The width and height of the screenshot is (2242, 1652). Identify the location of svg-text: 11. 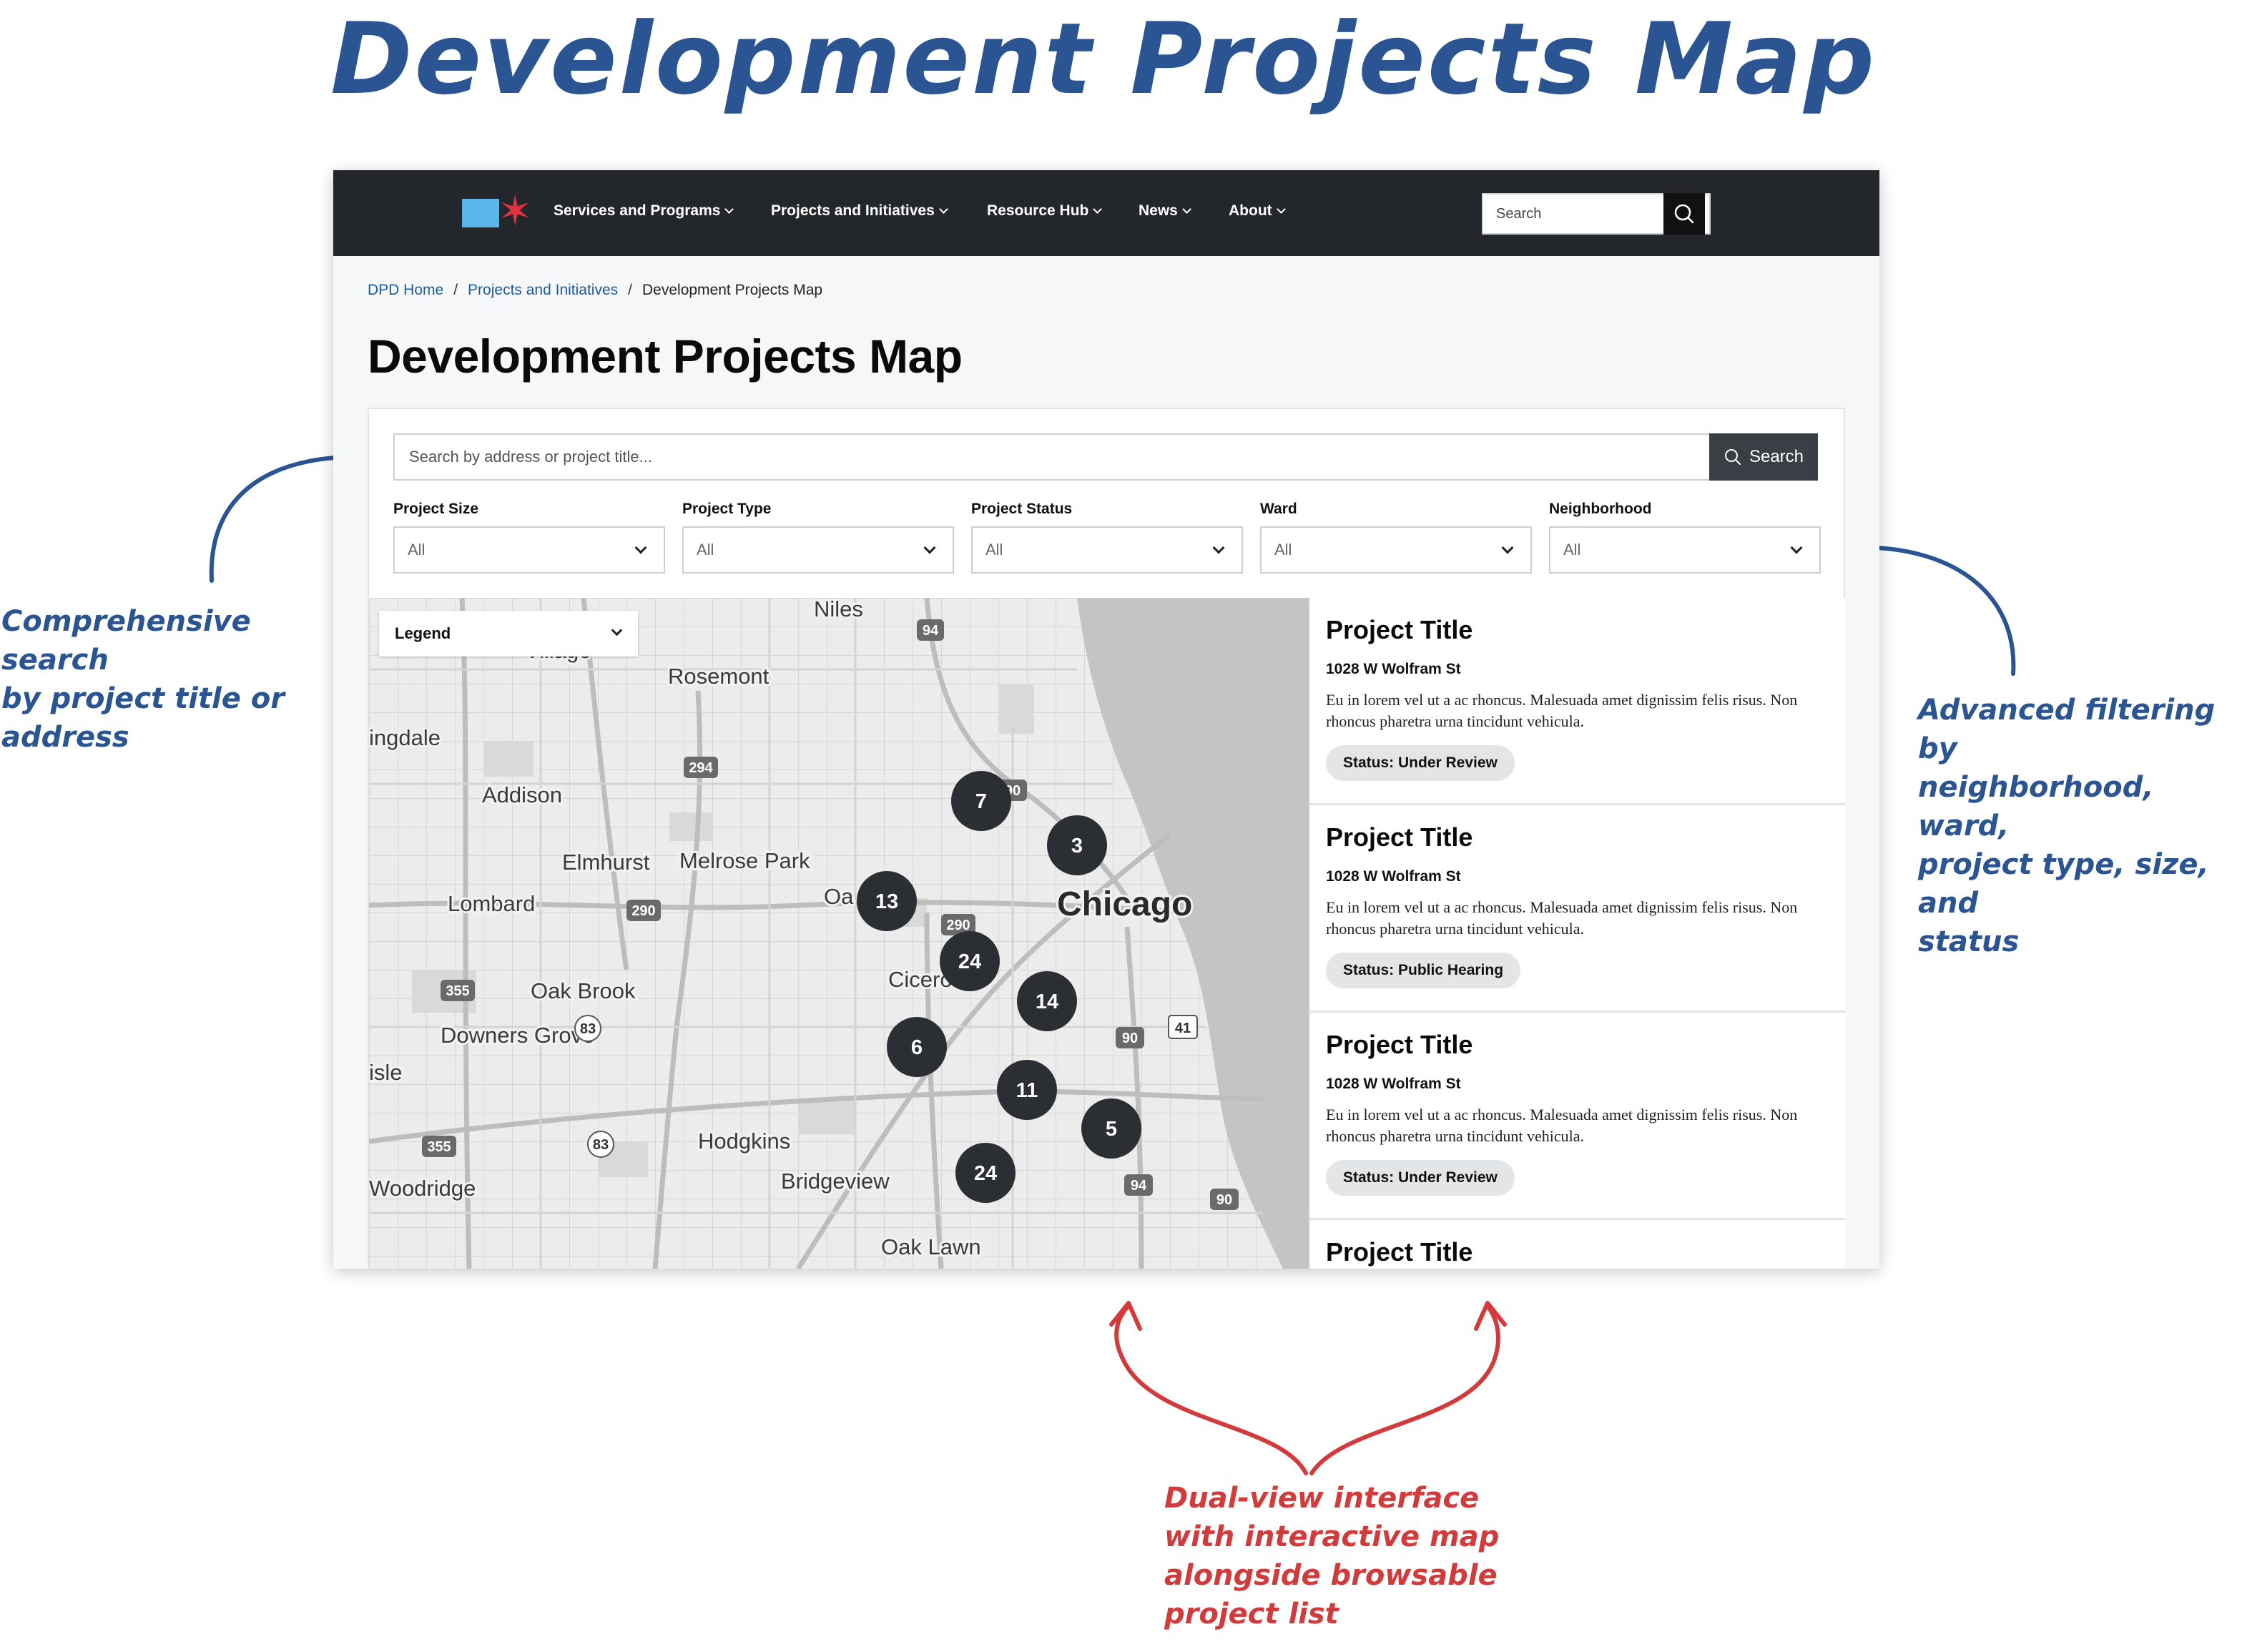
(1027, 1090).